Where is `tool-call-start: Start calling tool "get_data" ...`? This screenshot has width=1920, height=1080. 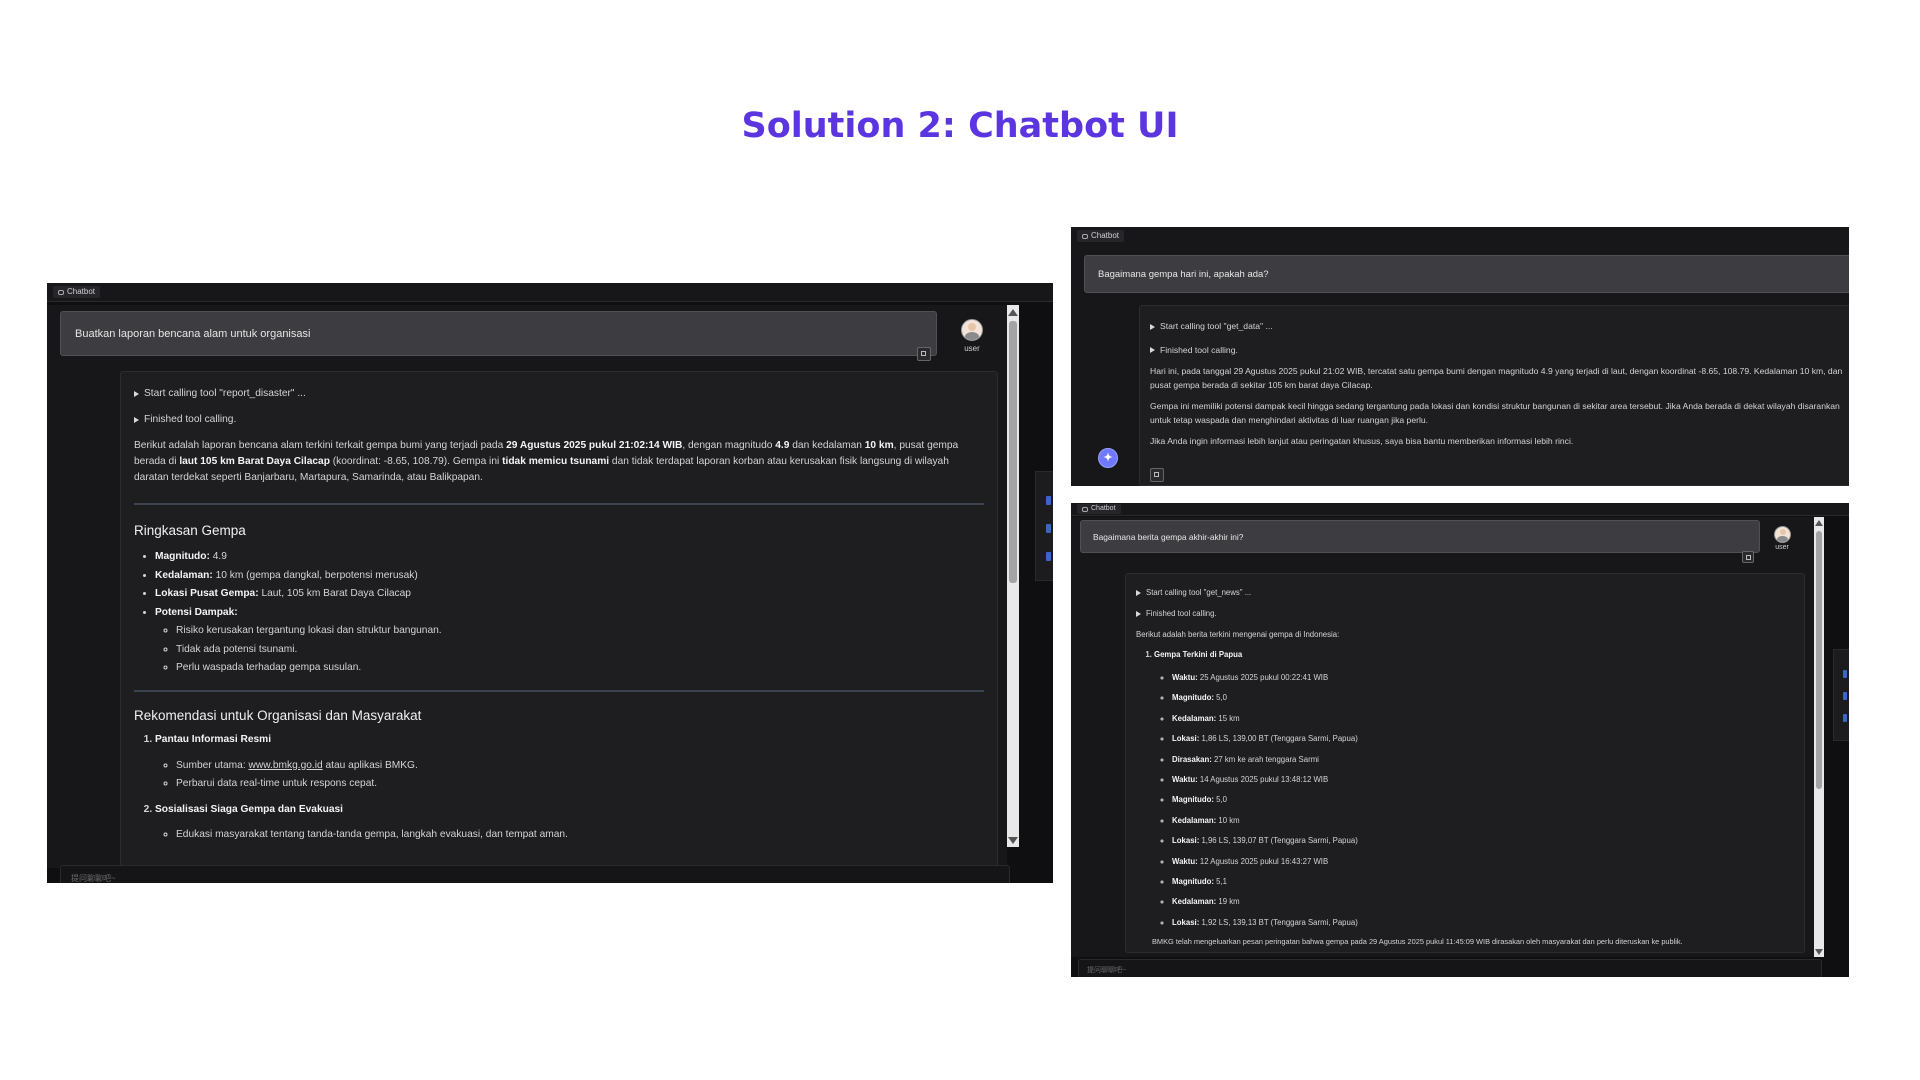
tool-call-start: Start calling tool "get_data" ... is located at coordinates (1499, 327).